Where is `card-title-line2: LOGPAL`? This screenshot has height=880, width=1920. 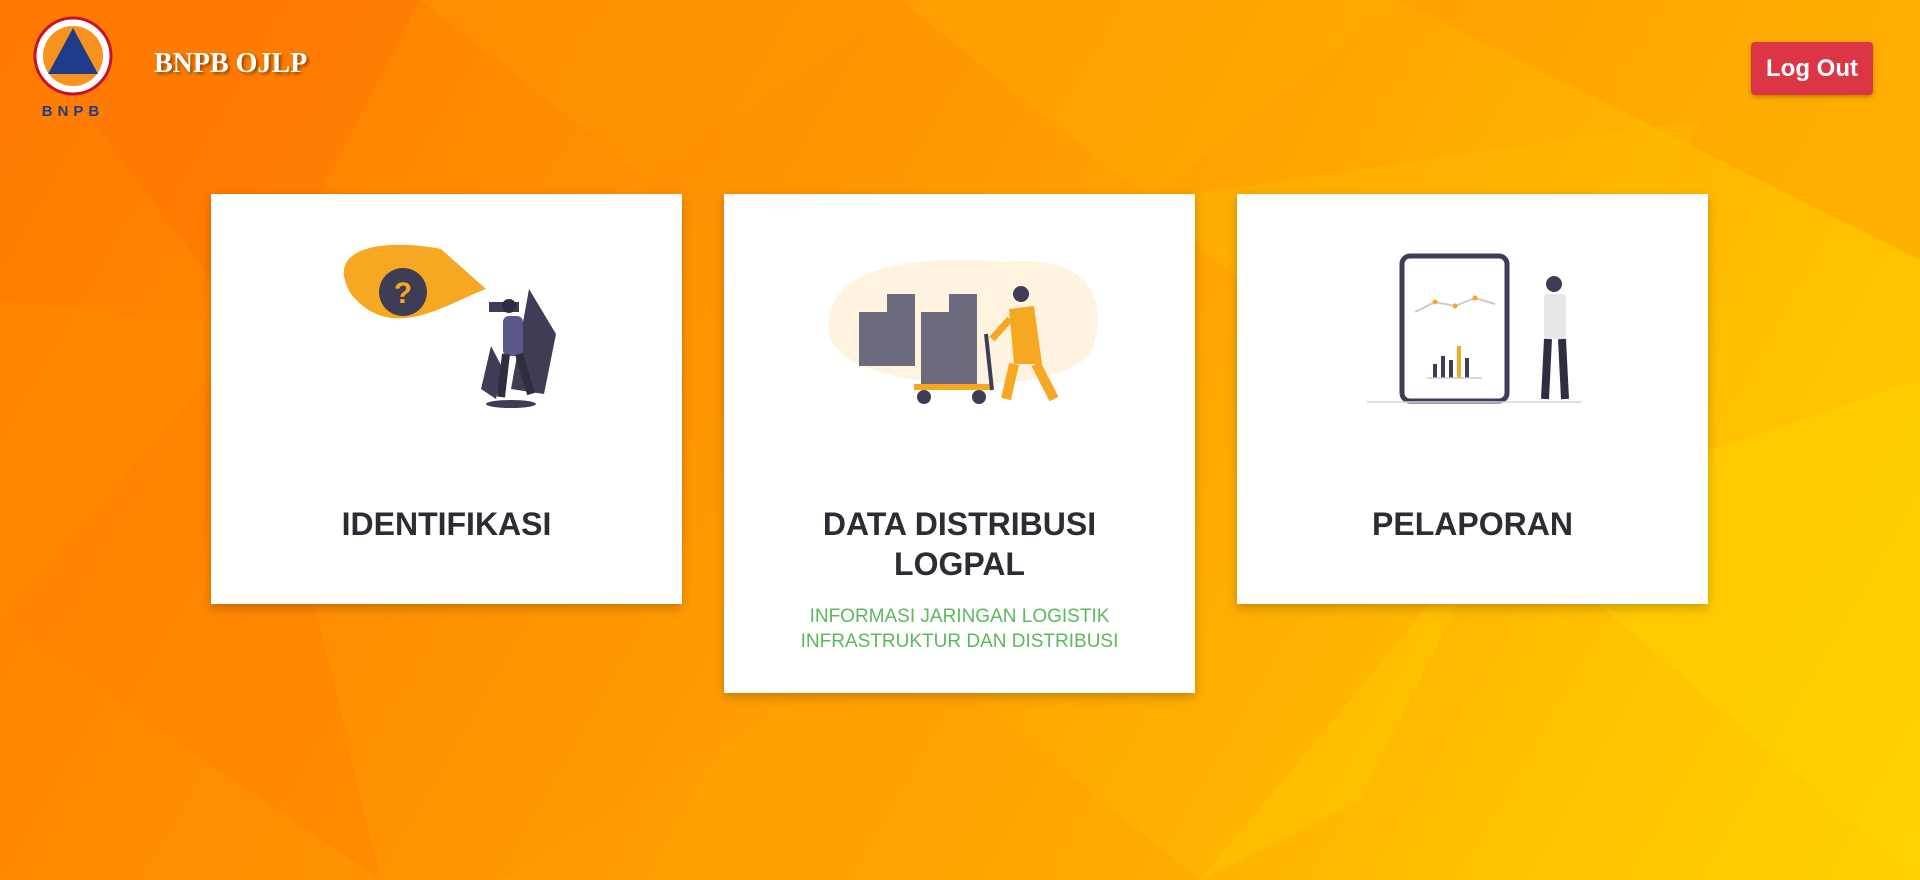 card-title-line2: LOGPAL is located at coordinates (959, 564).